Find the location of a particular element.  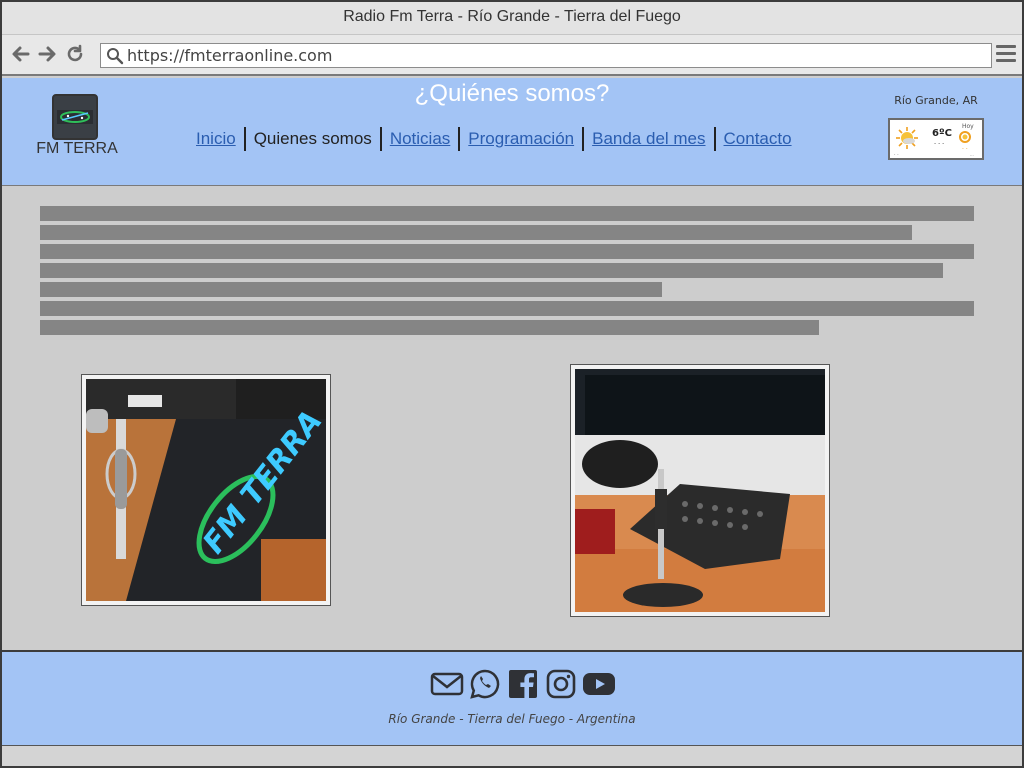

site-name: FM TERRA is located at coordinates (77, 148).